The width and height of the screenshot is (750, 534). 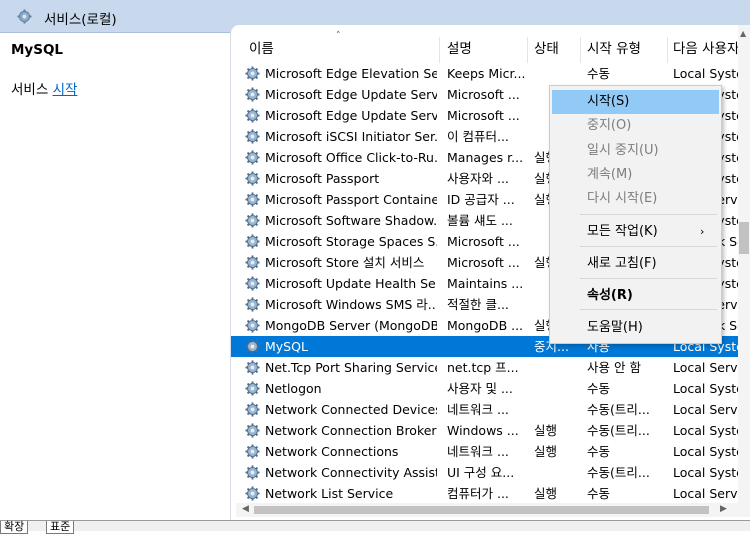 What do you see at coordinates (744, 238) in the screenshot?
I see `vertical-scroll-thumb` at bounding box center [744, 238].